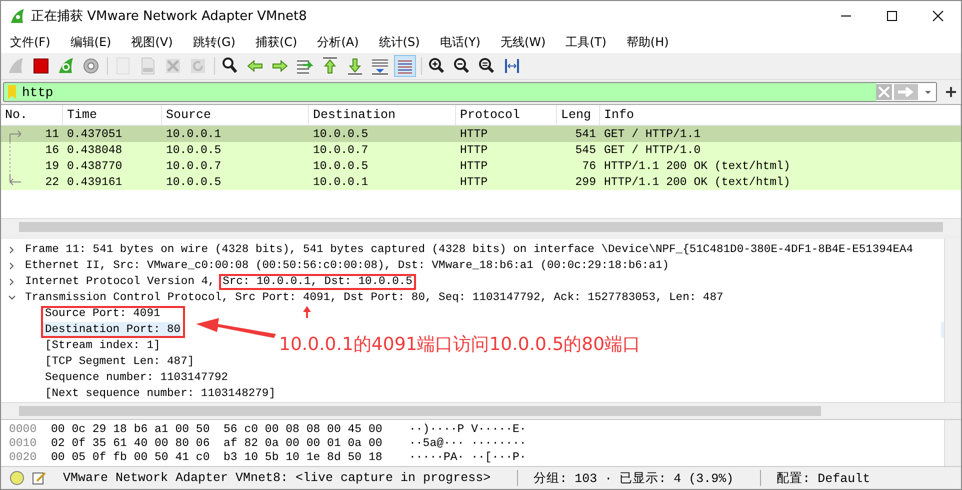 This screenshot has height=490, width=962. Describe the element at coordinates (307, 312) in the screenshot. I see `up-arrow` at that location.